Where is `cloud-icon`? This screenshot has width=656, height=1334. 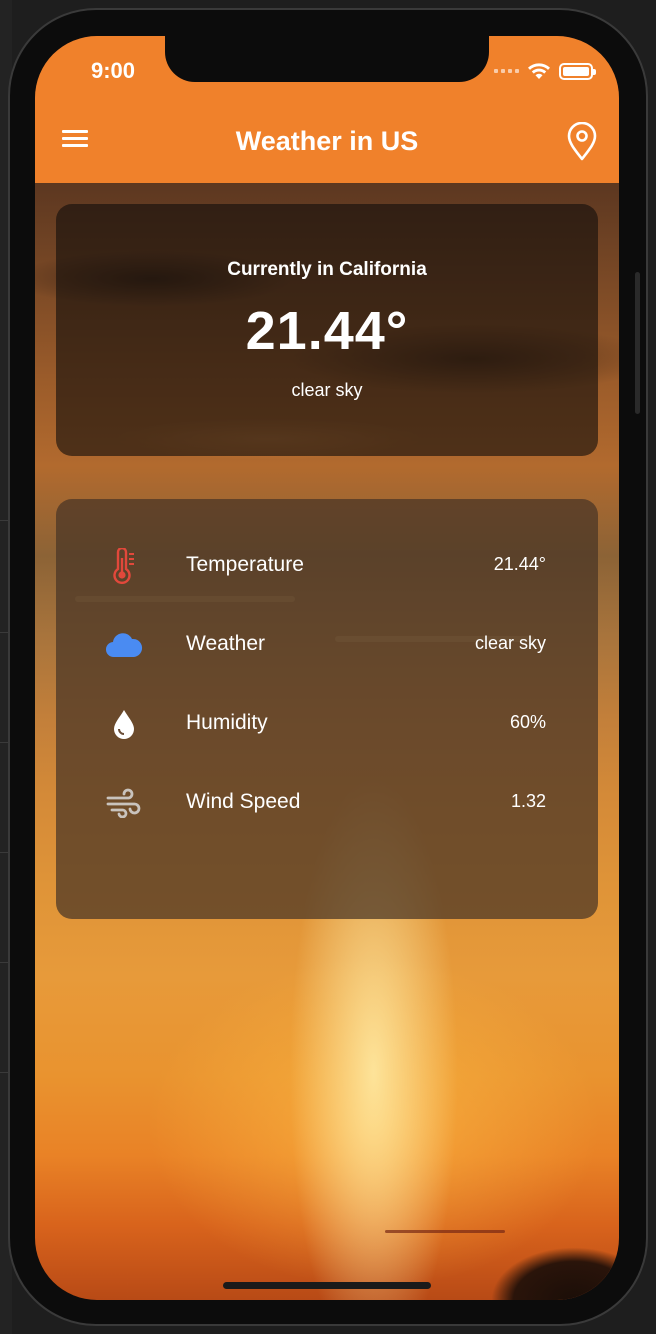
cloud-icon is located at coordinates (124, 645).